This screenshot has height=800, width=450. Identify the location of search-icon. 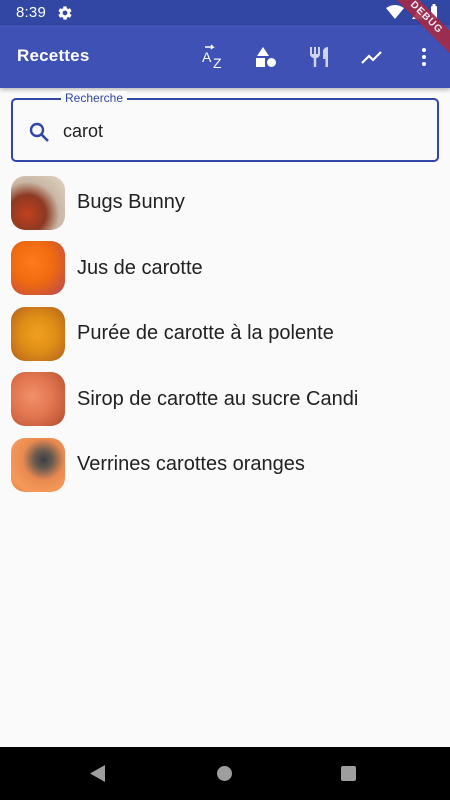
(39, 132).